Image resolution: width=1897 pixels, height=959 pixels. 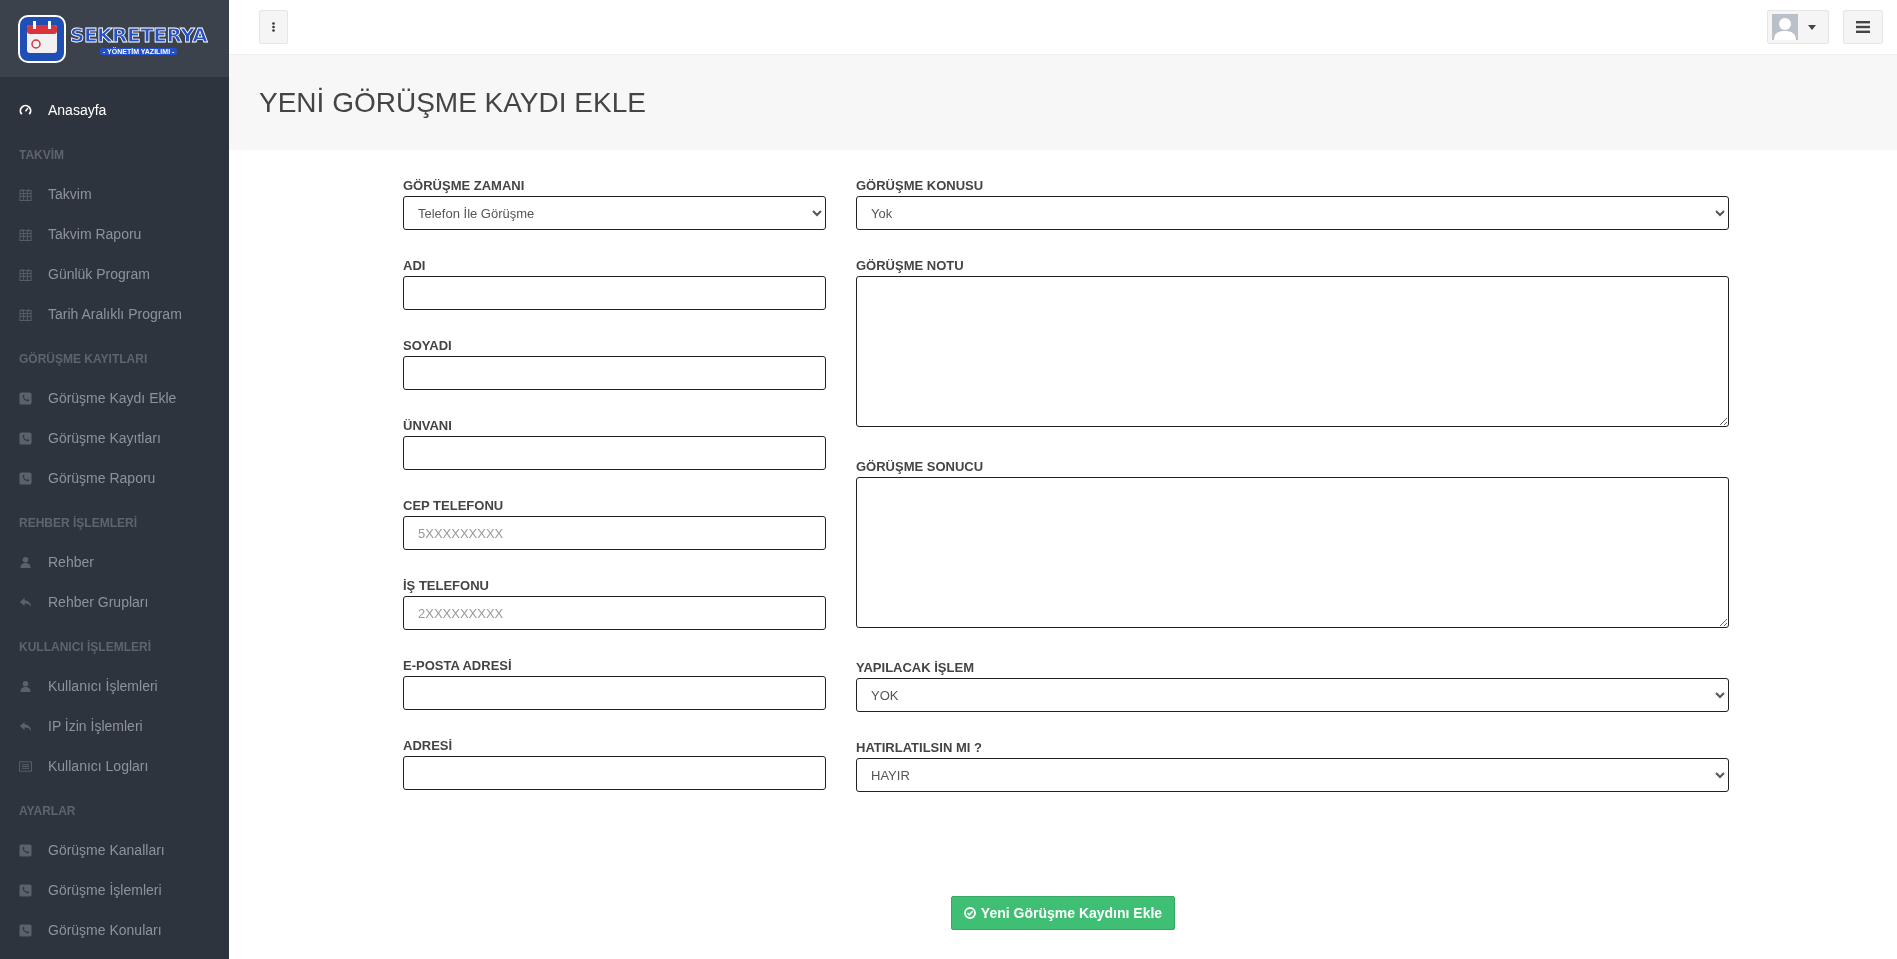 I want to click on menu-icon, so click(x=1863, y=27).